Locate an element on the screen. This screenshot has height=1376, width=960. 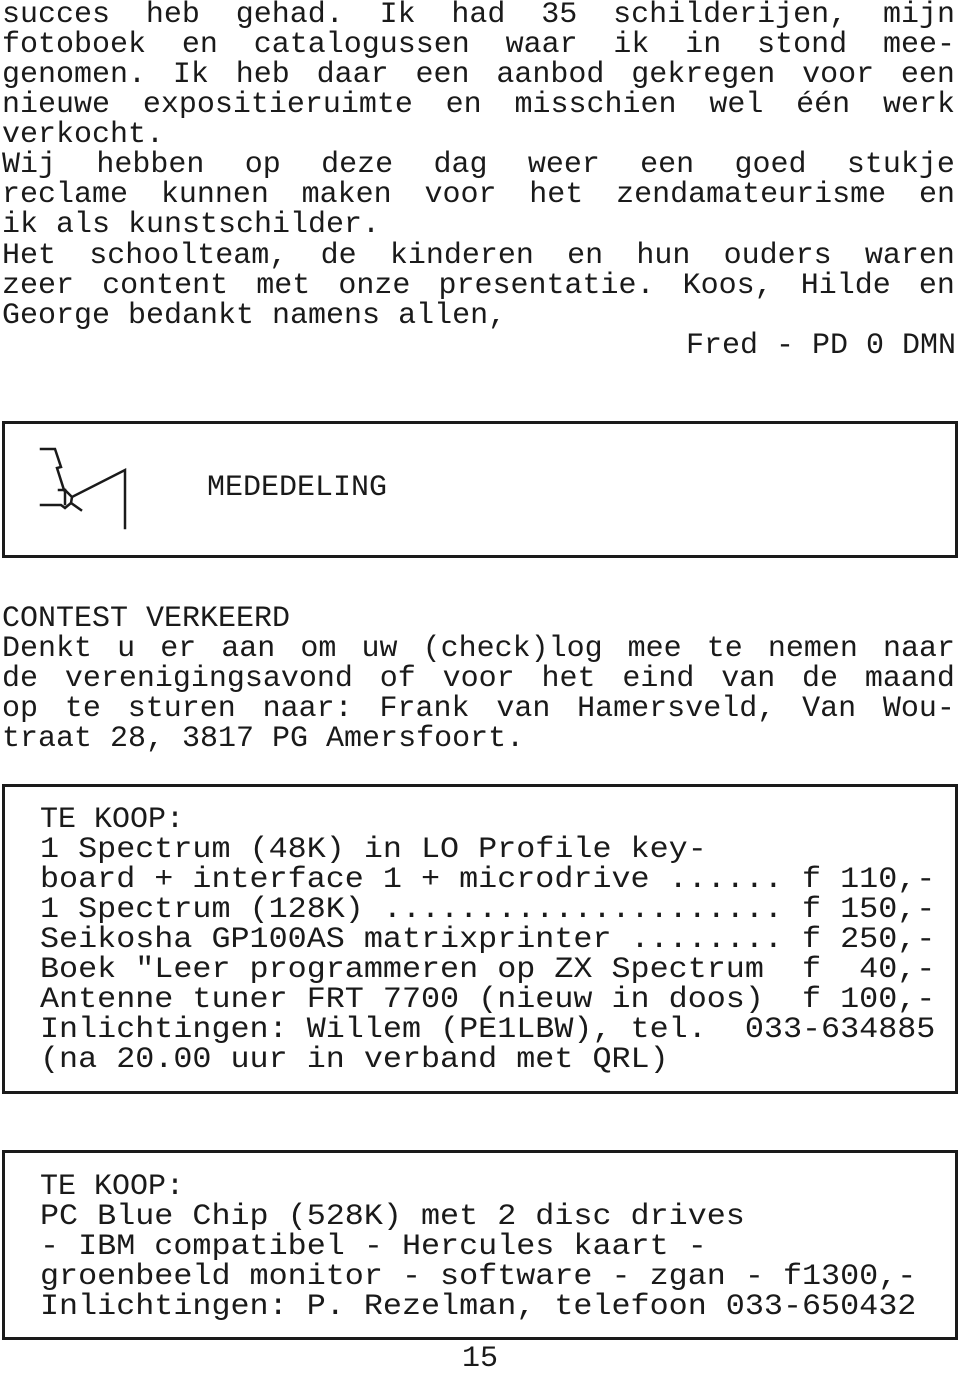
word: (check)log is located at coordinates (512, 649).